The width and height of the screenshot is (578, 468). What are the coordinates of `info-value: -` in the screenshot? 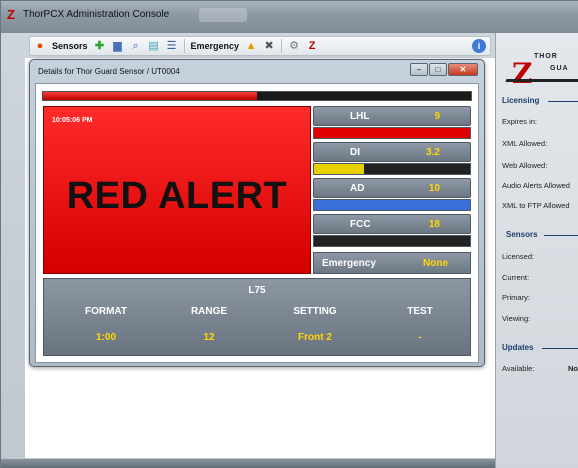 It's located at (420, 337).